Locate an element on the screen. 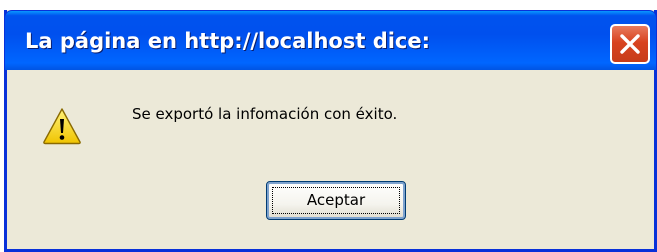  accept-button-label: Aceptar is located at coordinates (336, 200).